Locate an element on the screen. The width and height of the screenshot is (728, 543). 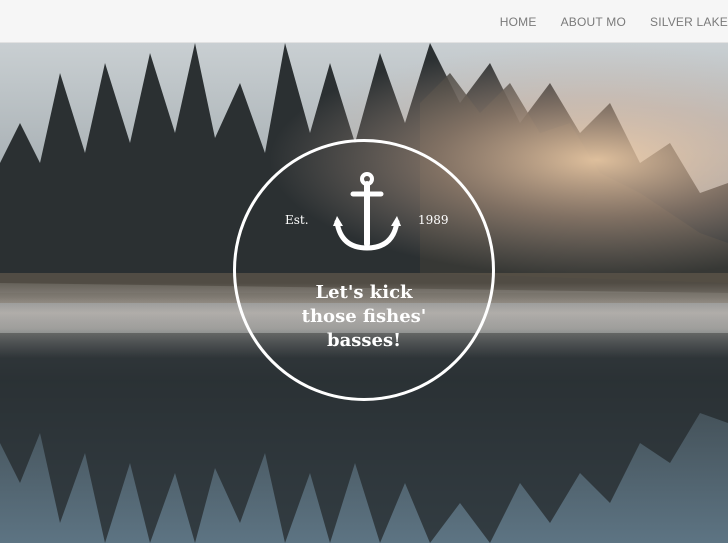
hero-tagline: Let's kick those fishes' basses! is located at coordinates (364, 317).